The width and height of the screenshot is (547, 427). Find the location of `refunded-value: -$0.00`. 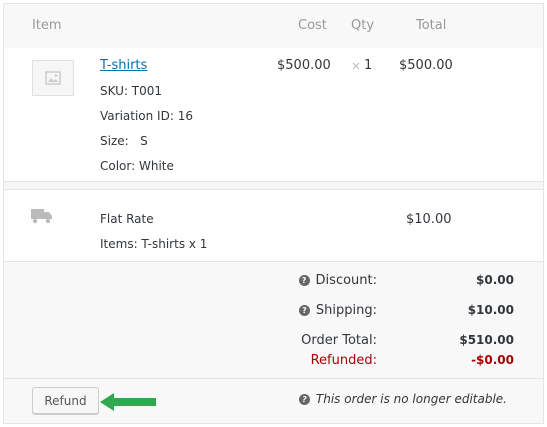

refunded-value: -$0.00 is located at coordinates (492, 360).